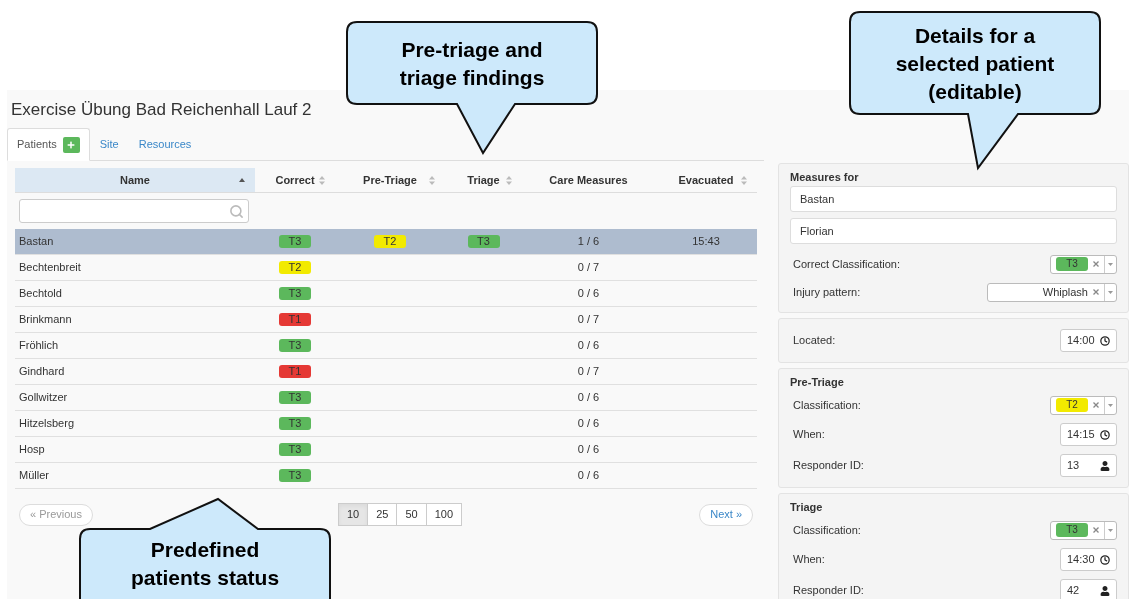 Image resolution: width=1129 pixels, height=599 pixels. I want to click on table-cell: Bechtold, so click(40, 293).